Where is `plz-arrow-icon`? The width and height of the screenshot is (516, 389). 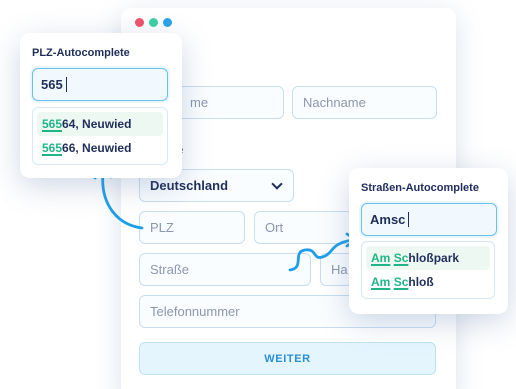
plz-arrow-icon is located at coordinates (122, 200).